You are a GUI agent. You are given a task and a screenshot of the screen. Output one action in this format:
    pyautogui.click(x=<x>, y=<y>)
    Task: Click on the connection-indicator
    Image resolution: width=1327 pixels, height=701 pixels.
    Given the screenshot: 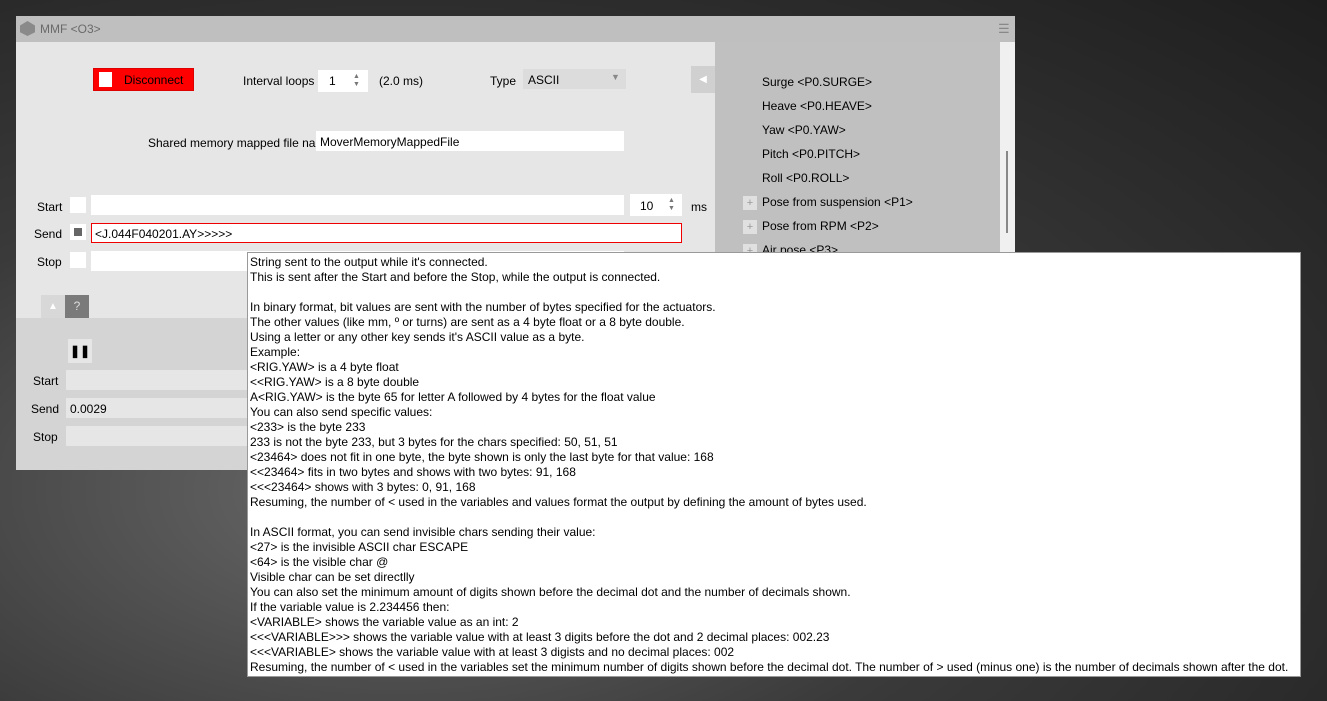 What is the action you would take?
    pyautogui.click(x=105, y=79)
    